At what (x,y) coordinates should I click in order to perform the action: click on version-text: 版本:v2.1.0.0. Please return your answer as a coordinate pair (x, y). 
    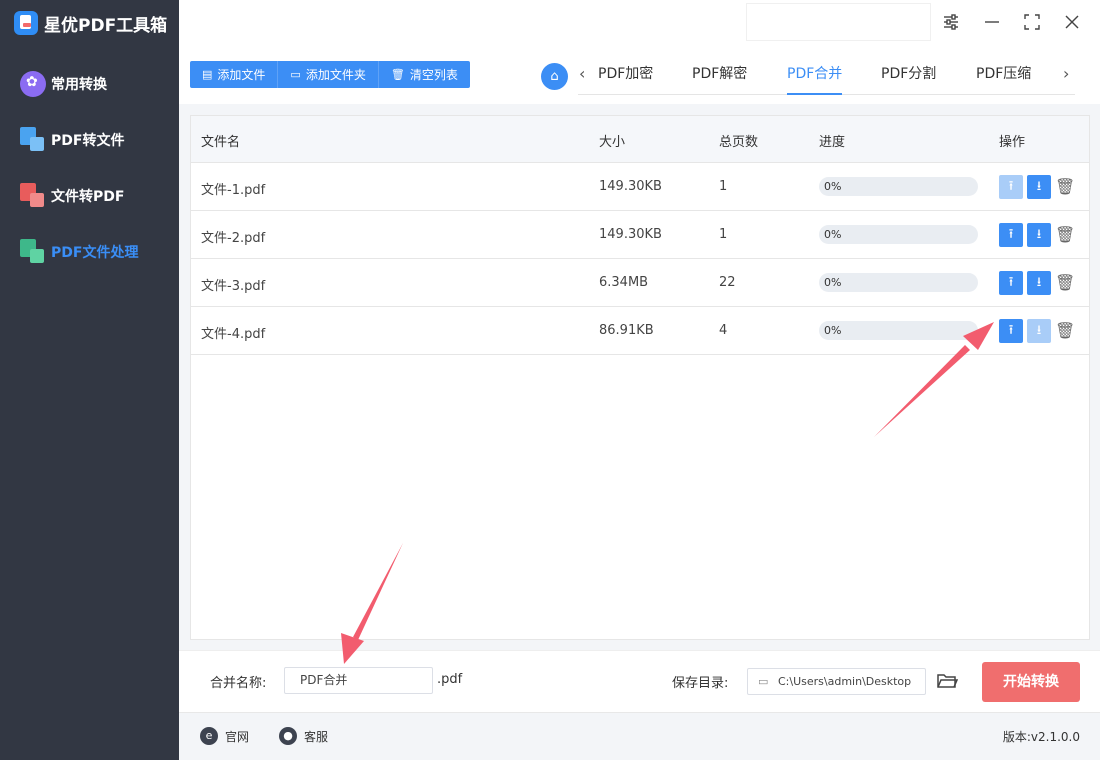
    Looking at the image, I should click on (1041, 737).